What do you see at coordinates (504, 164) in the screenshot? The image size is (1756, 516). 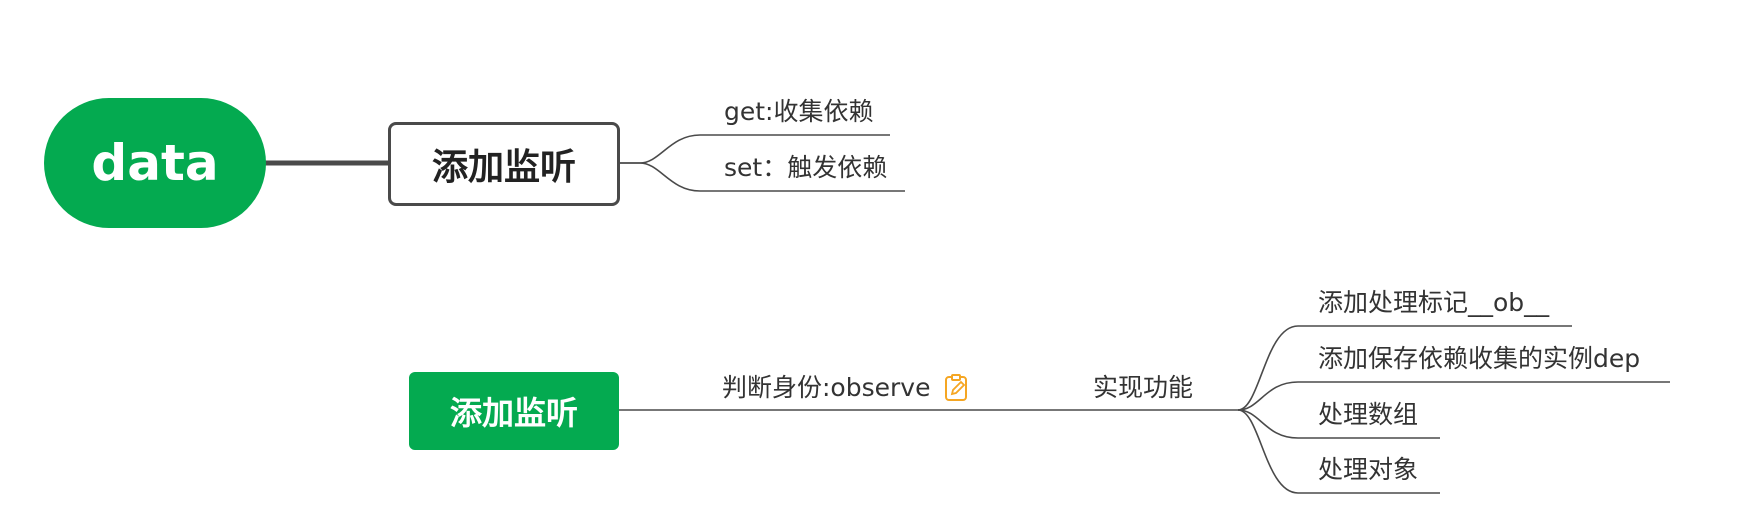 I see `branch-node-add-listener: 添加监听` at bounding box center [504, 164].